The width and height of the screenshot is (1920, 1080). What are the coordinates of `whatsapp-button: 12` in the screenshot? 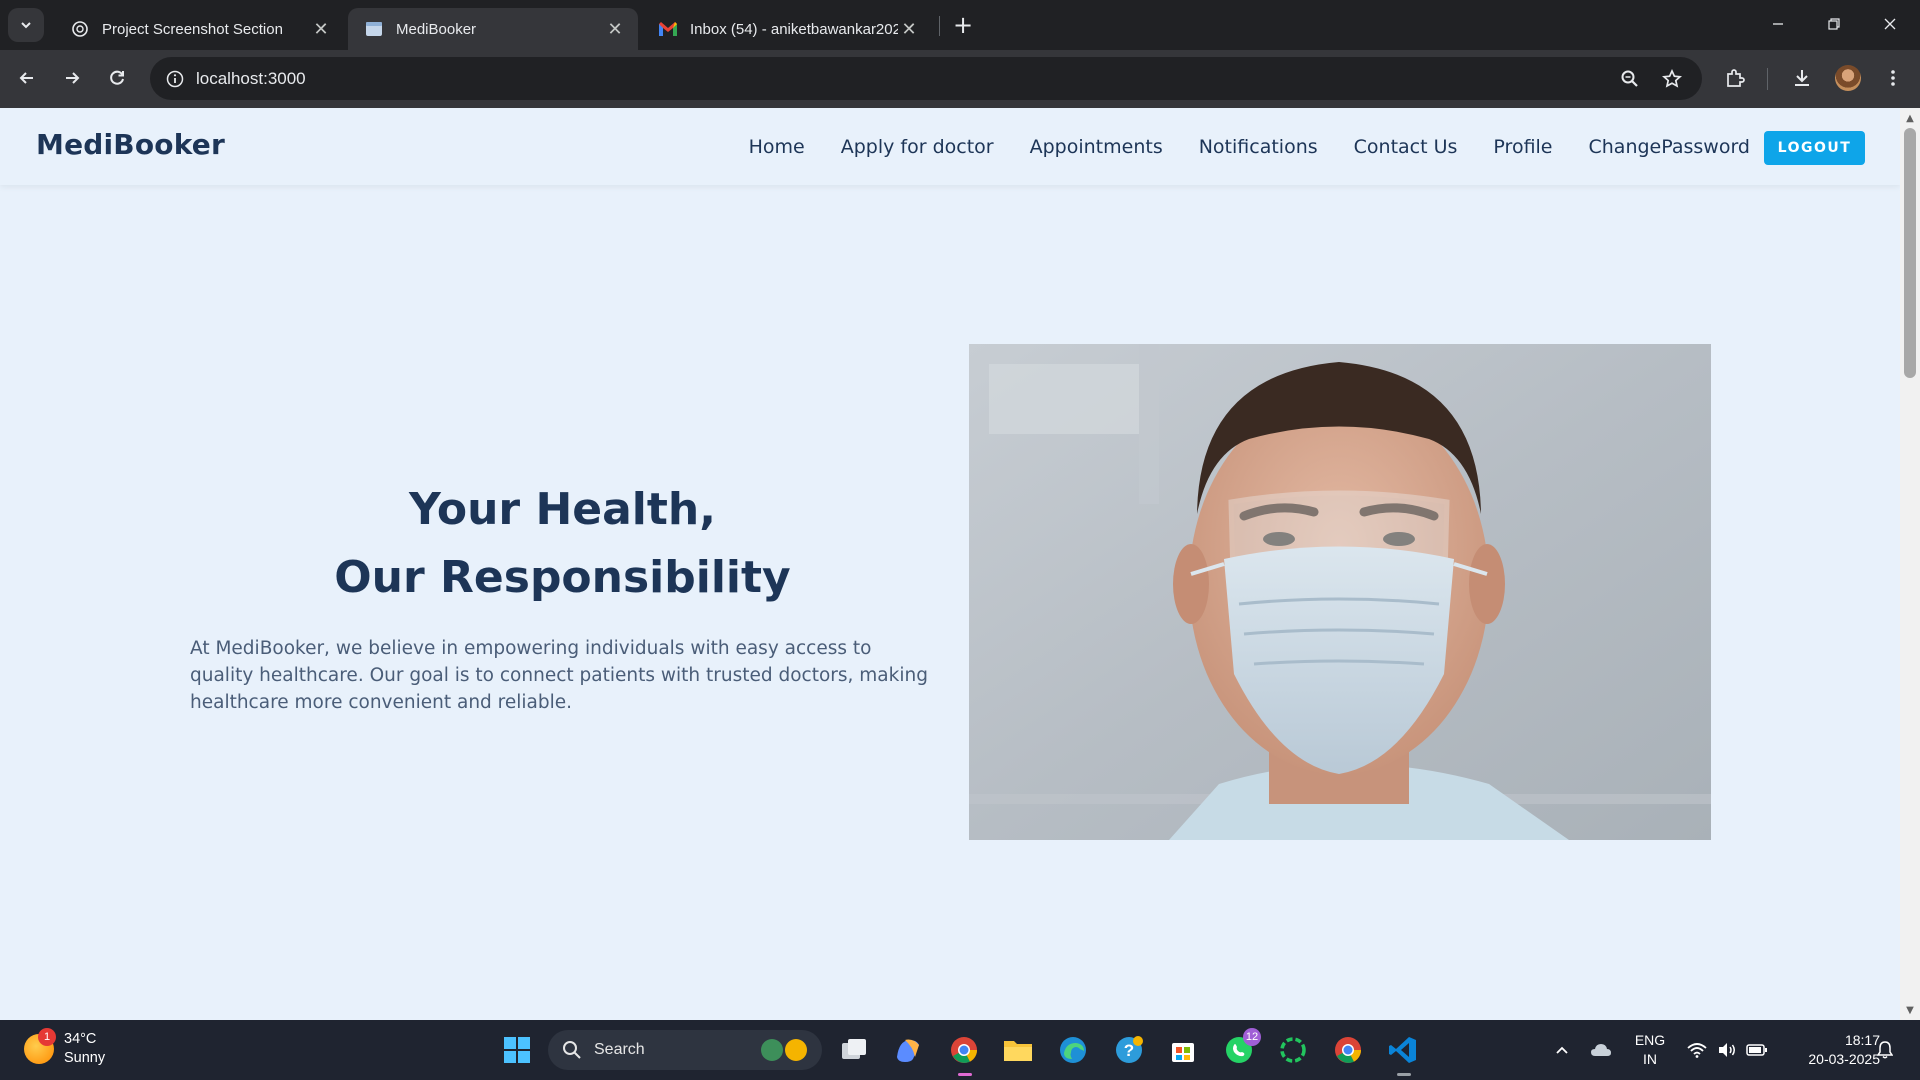 It's located at (1241, 1048).